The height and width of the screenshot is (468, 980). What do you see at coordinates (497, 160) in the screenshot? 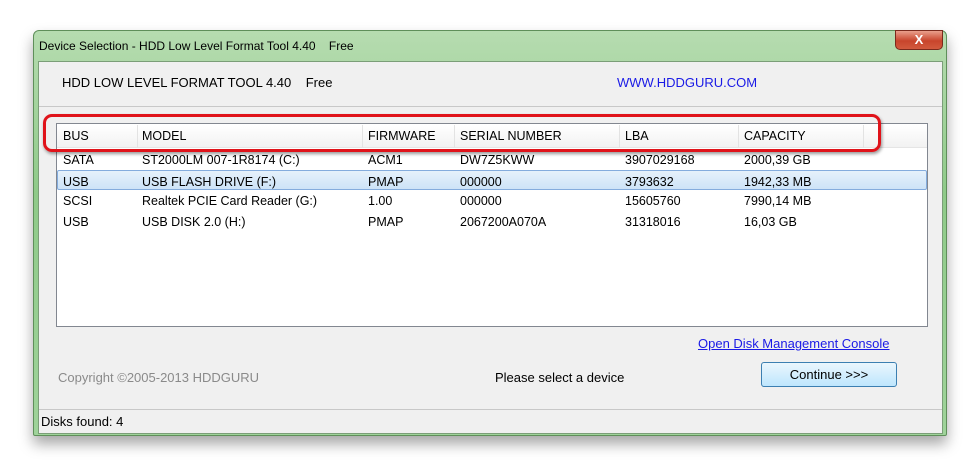
I see `cell-serial: DW7Z5KWW` at bounding box center [497, 160].